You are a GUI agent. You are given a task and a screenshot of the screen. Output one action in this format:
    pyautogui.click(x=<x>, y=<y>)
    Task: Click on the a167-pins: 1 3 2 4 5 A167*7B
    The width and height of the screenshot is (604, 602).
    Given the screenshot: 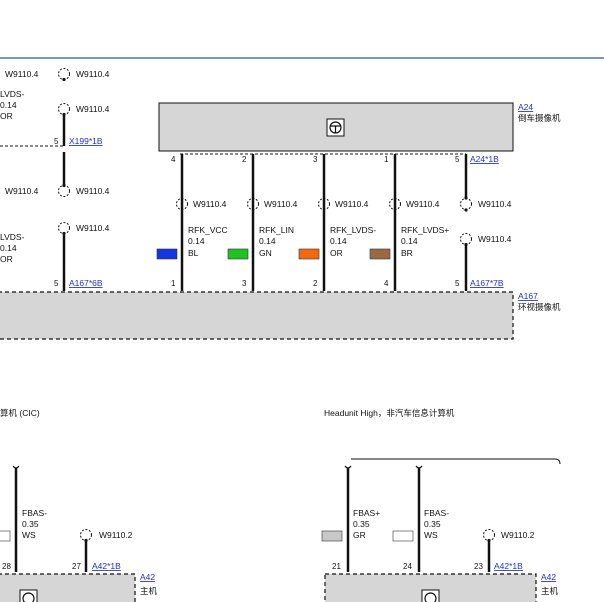 What is the action you would take?
    pyautogui.click(x=337, y=283)
    